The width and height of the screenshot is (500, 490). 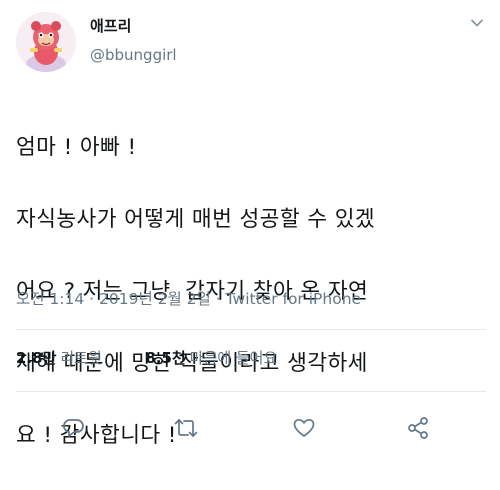 What do you see at coordinates (233, 358) in the screenshot?
I see `like-label: 마음에 들어요` at bounding box center [233, 358].